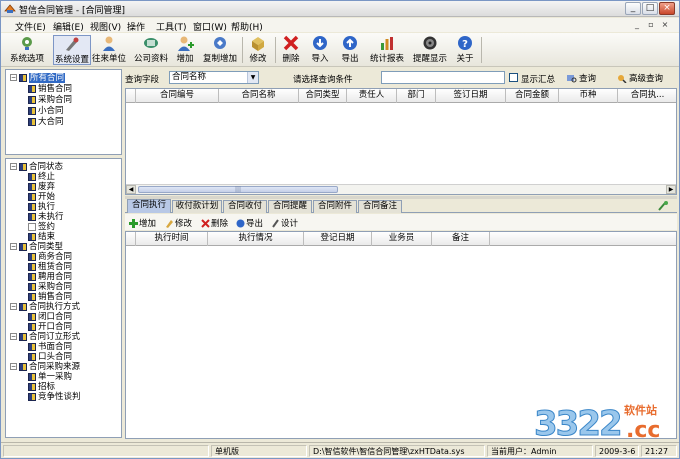 The image size is (680, 459). I want to click on column-header: 签订日期, so click(471, 96).